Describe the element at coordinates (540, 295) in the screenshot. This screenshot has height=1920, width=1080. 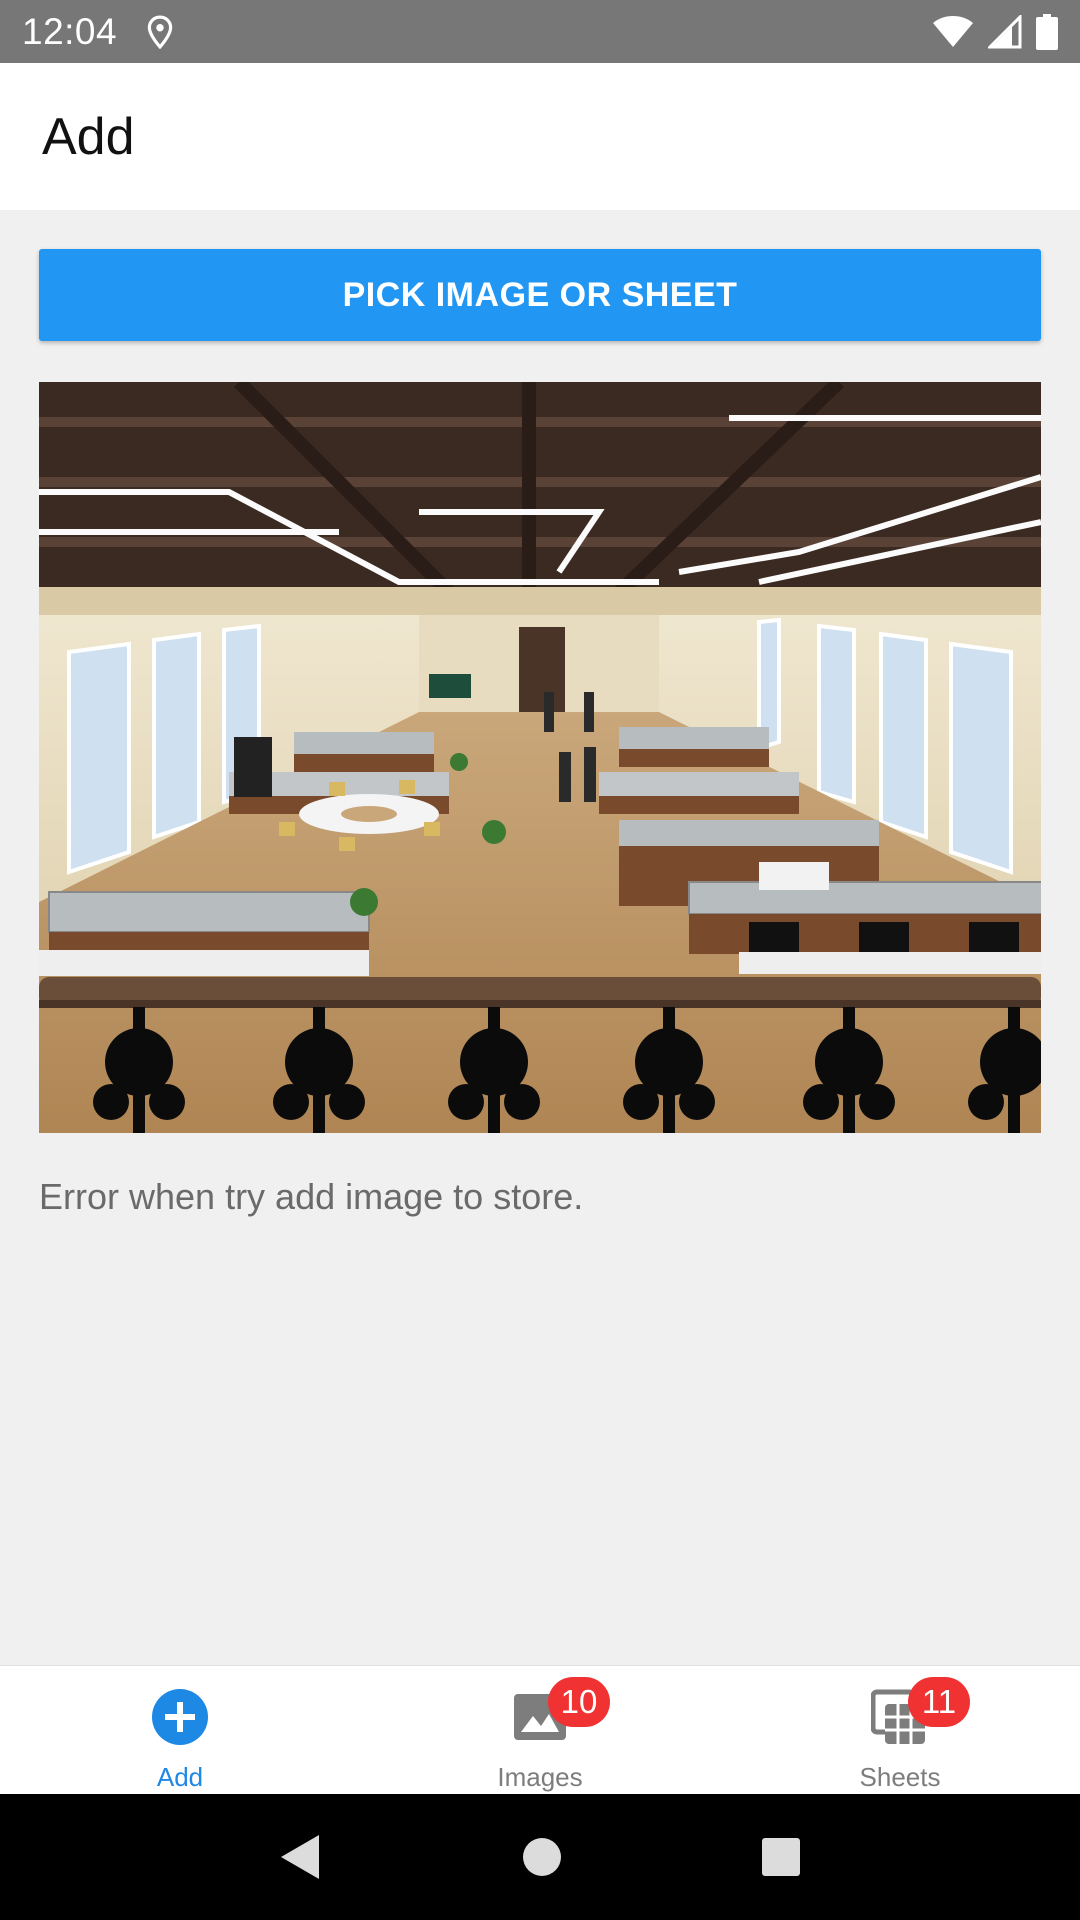
I see `pick-image-or-sheet-button: PICK IMAGE OR SHEET` at that location.